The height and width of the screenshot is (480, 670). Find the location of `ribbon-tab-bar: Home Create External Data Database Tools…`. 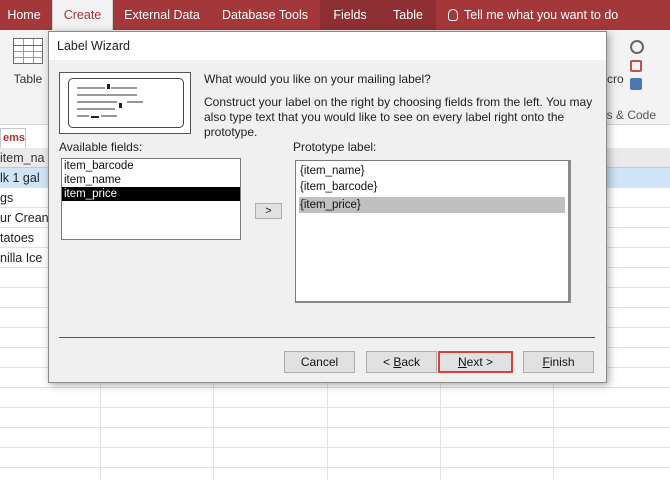

ribbon-tab-bar: Home Create External Data Database Tools… is located at coordinates (335, 15).